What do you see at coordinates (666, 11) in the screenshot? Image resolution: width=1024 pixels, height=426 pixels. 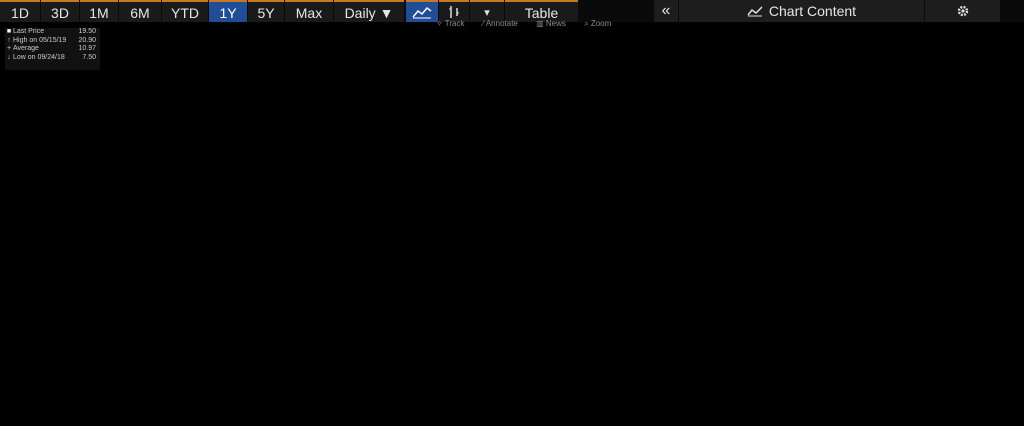 I see `collapse-panel-button: «` at bounding box center [666, 11].